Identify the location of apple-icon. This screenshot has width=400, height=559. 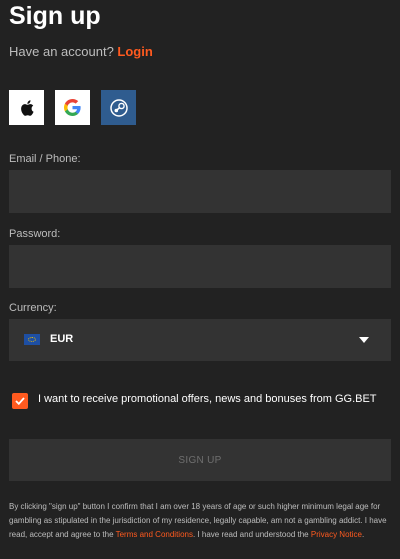
(26, 107).